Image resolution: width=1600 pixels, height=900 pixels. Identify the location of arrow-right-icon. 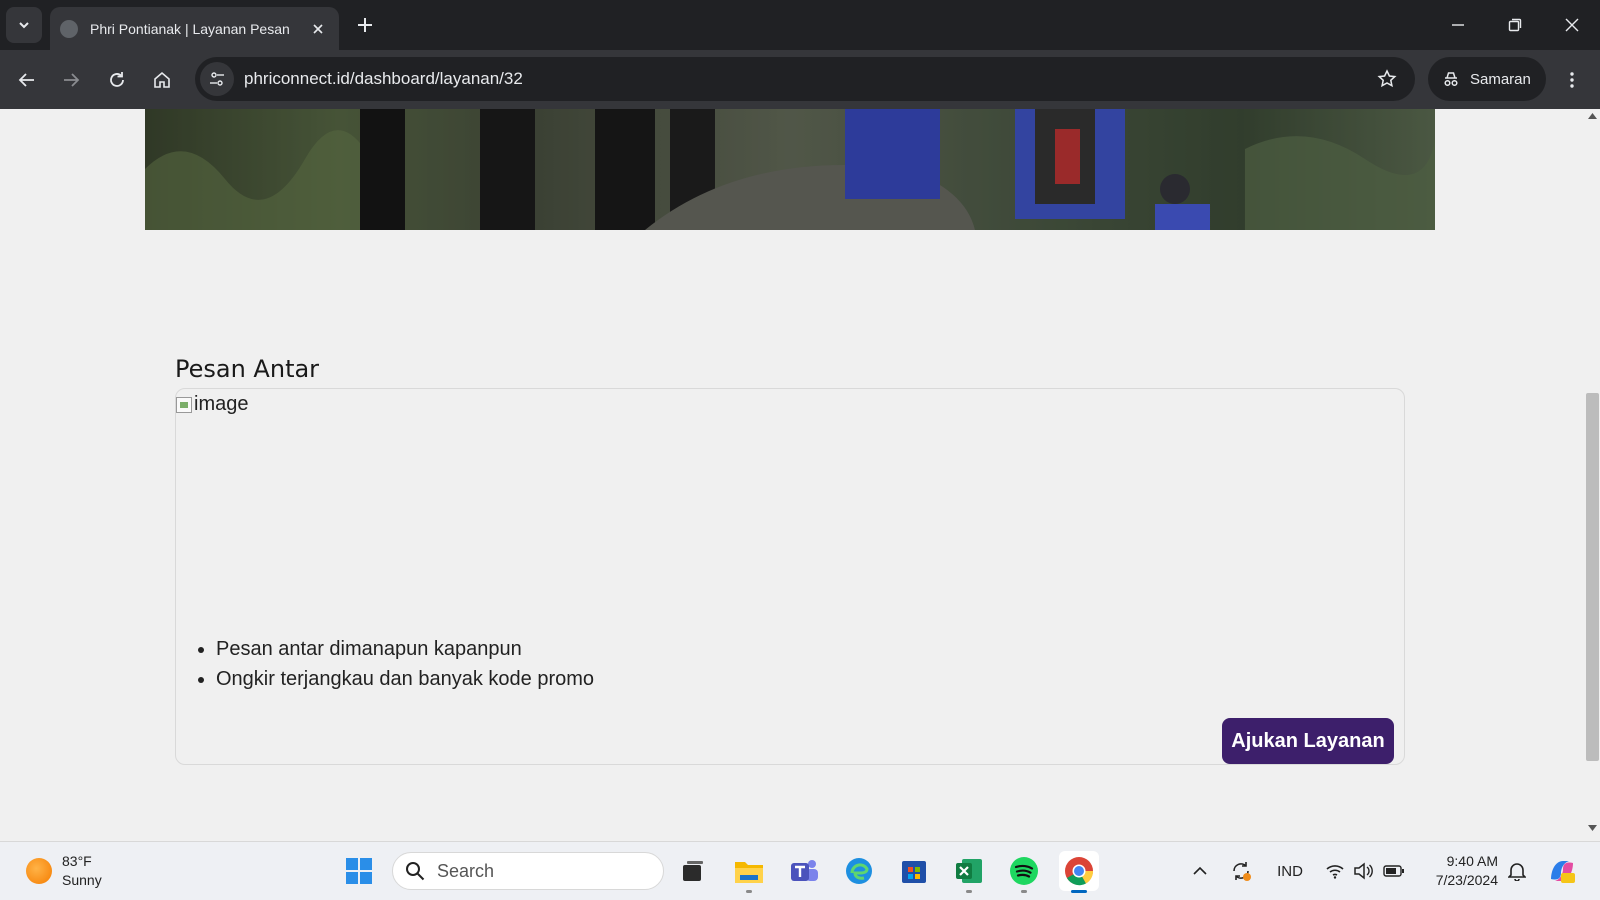
(72, 80).